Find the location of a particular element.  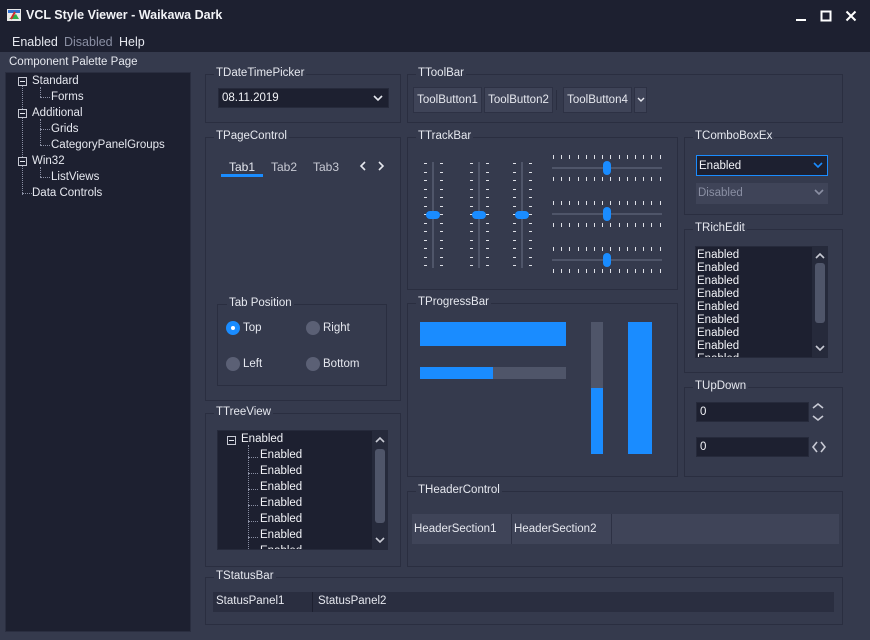

header-section-2: HeaderSection2 is located at coordinates (562, 529).